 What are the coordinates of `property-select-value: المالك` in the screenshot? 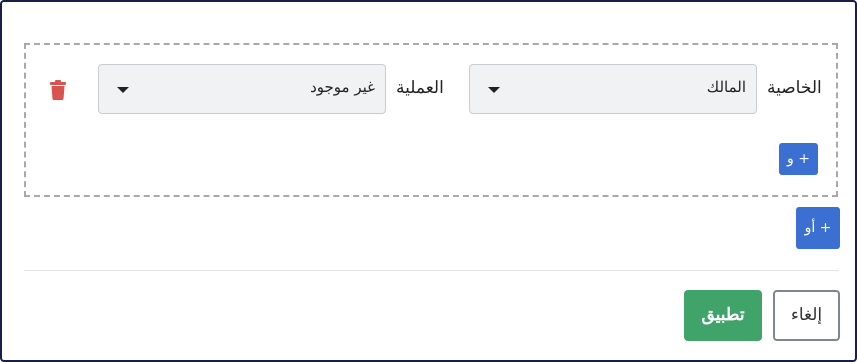 It's located at (726, 87).